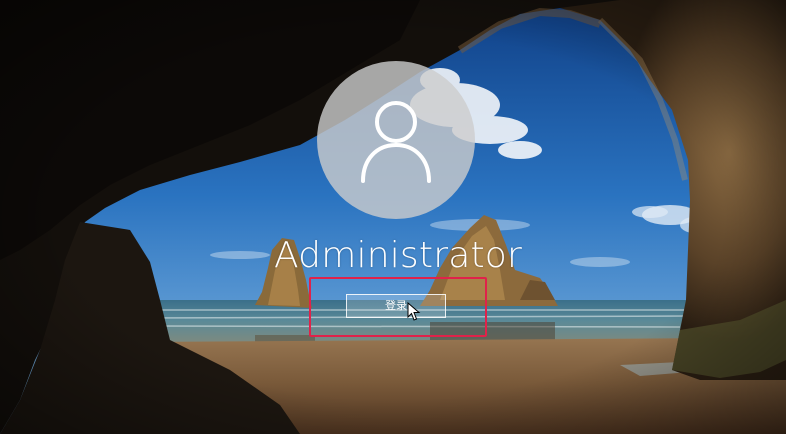 Image resolution: width=786 pixels, height=434 pixels. Describe the element at coordinates (414, 311) in the screenshot. I see `mouse-pointer-icon` at that location.